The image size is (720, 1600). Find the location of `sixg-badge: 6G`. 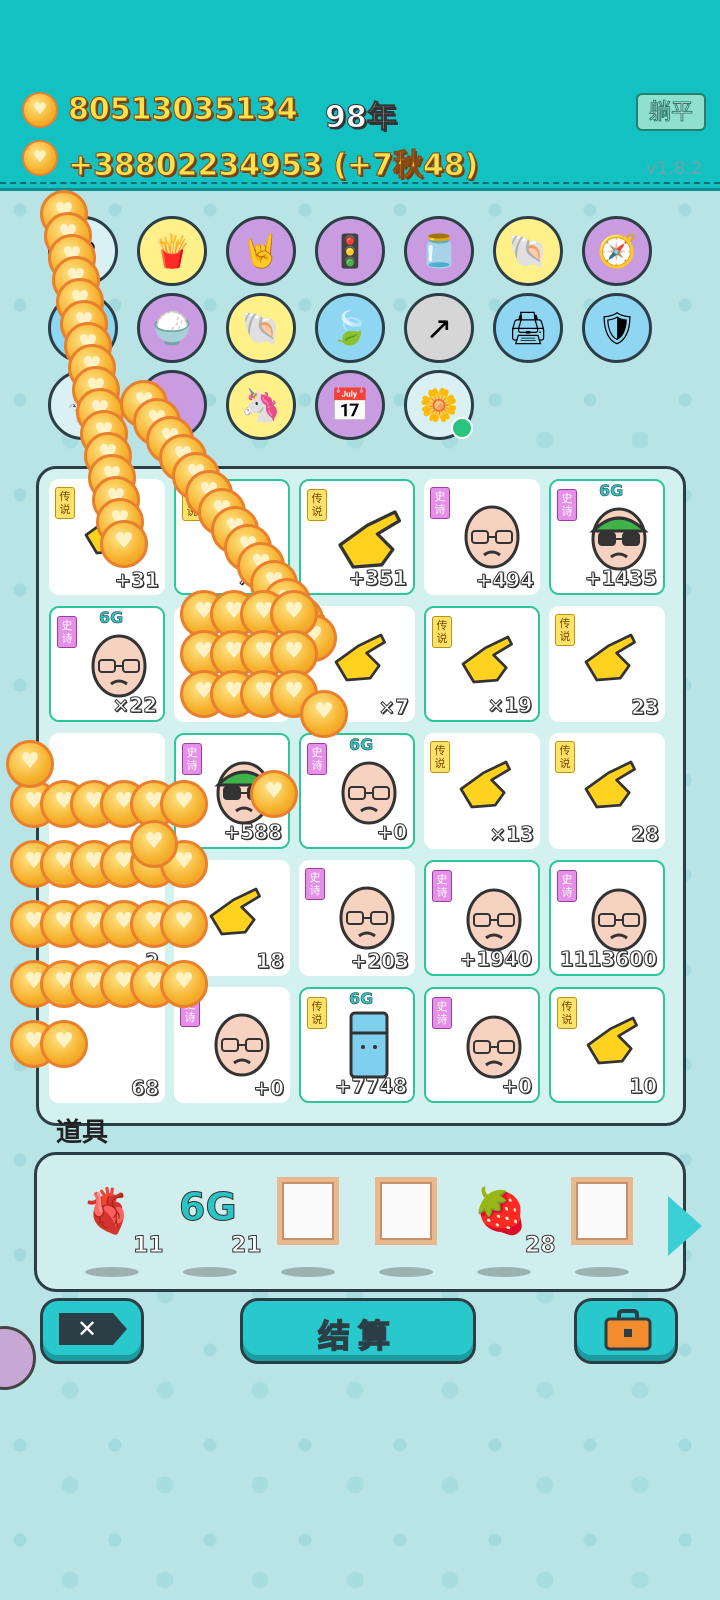

sixg-badge: 6G is located at coordinates (111, 618).